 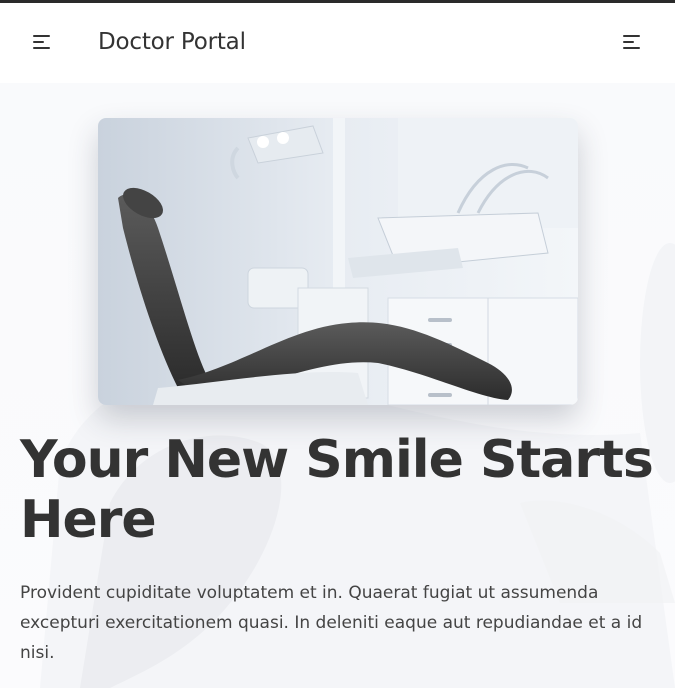 I want to click on left-menu-toggle-button, so click(x=43, y=42).